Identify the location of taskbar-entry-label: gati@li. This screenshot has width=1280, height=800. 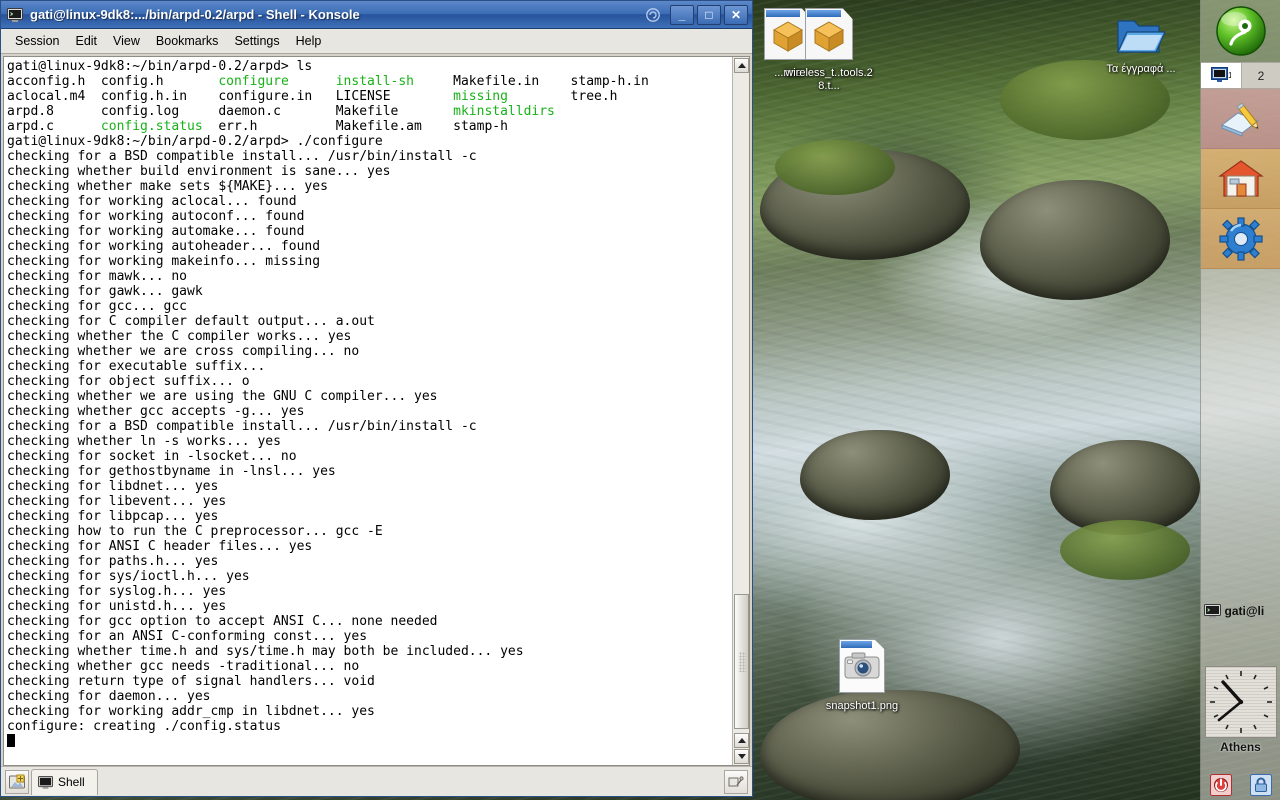
(1244, 611).